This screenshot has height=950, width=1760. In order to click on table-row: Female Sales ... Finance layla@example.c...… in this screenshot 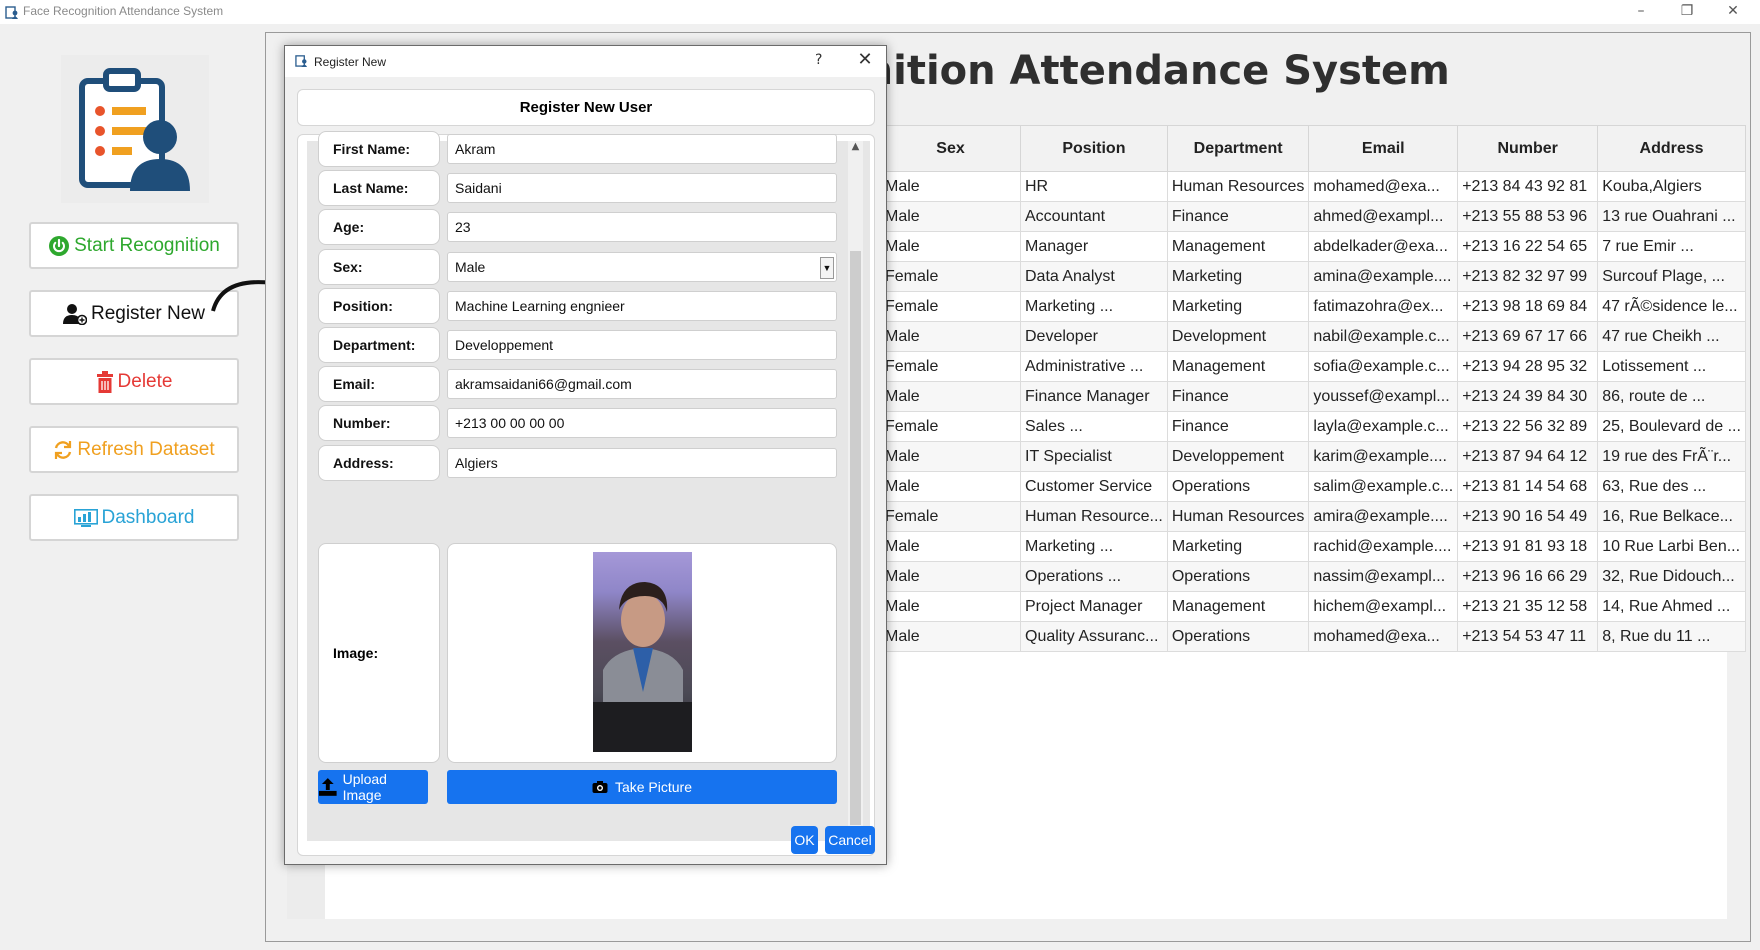, I will do `click(1313, 426)`.